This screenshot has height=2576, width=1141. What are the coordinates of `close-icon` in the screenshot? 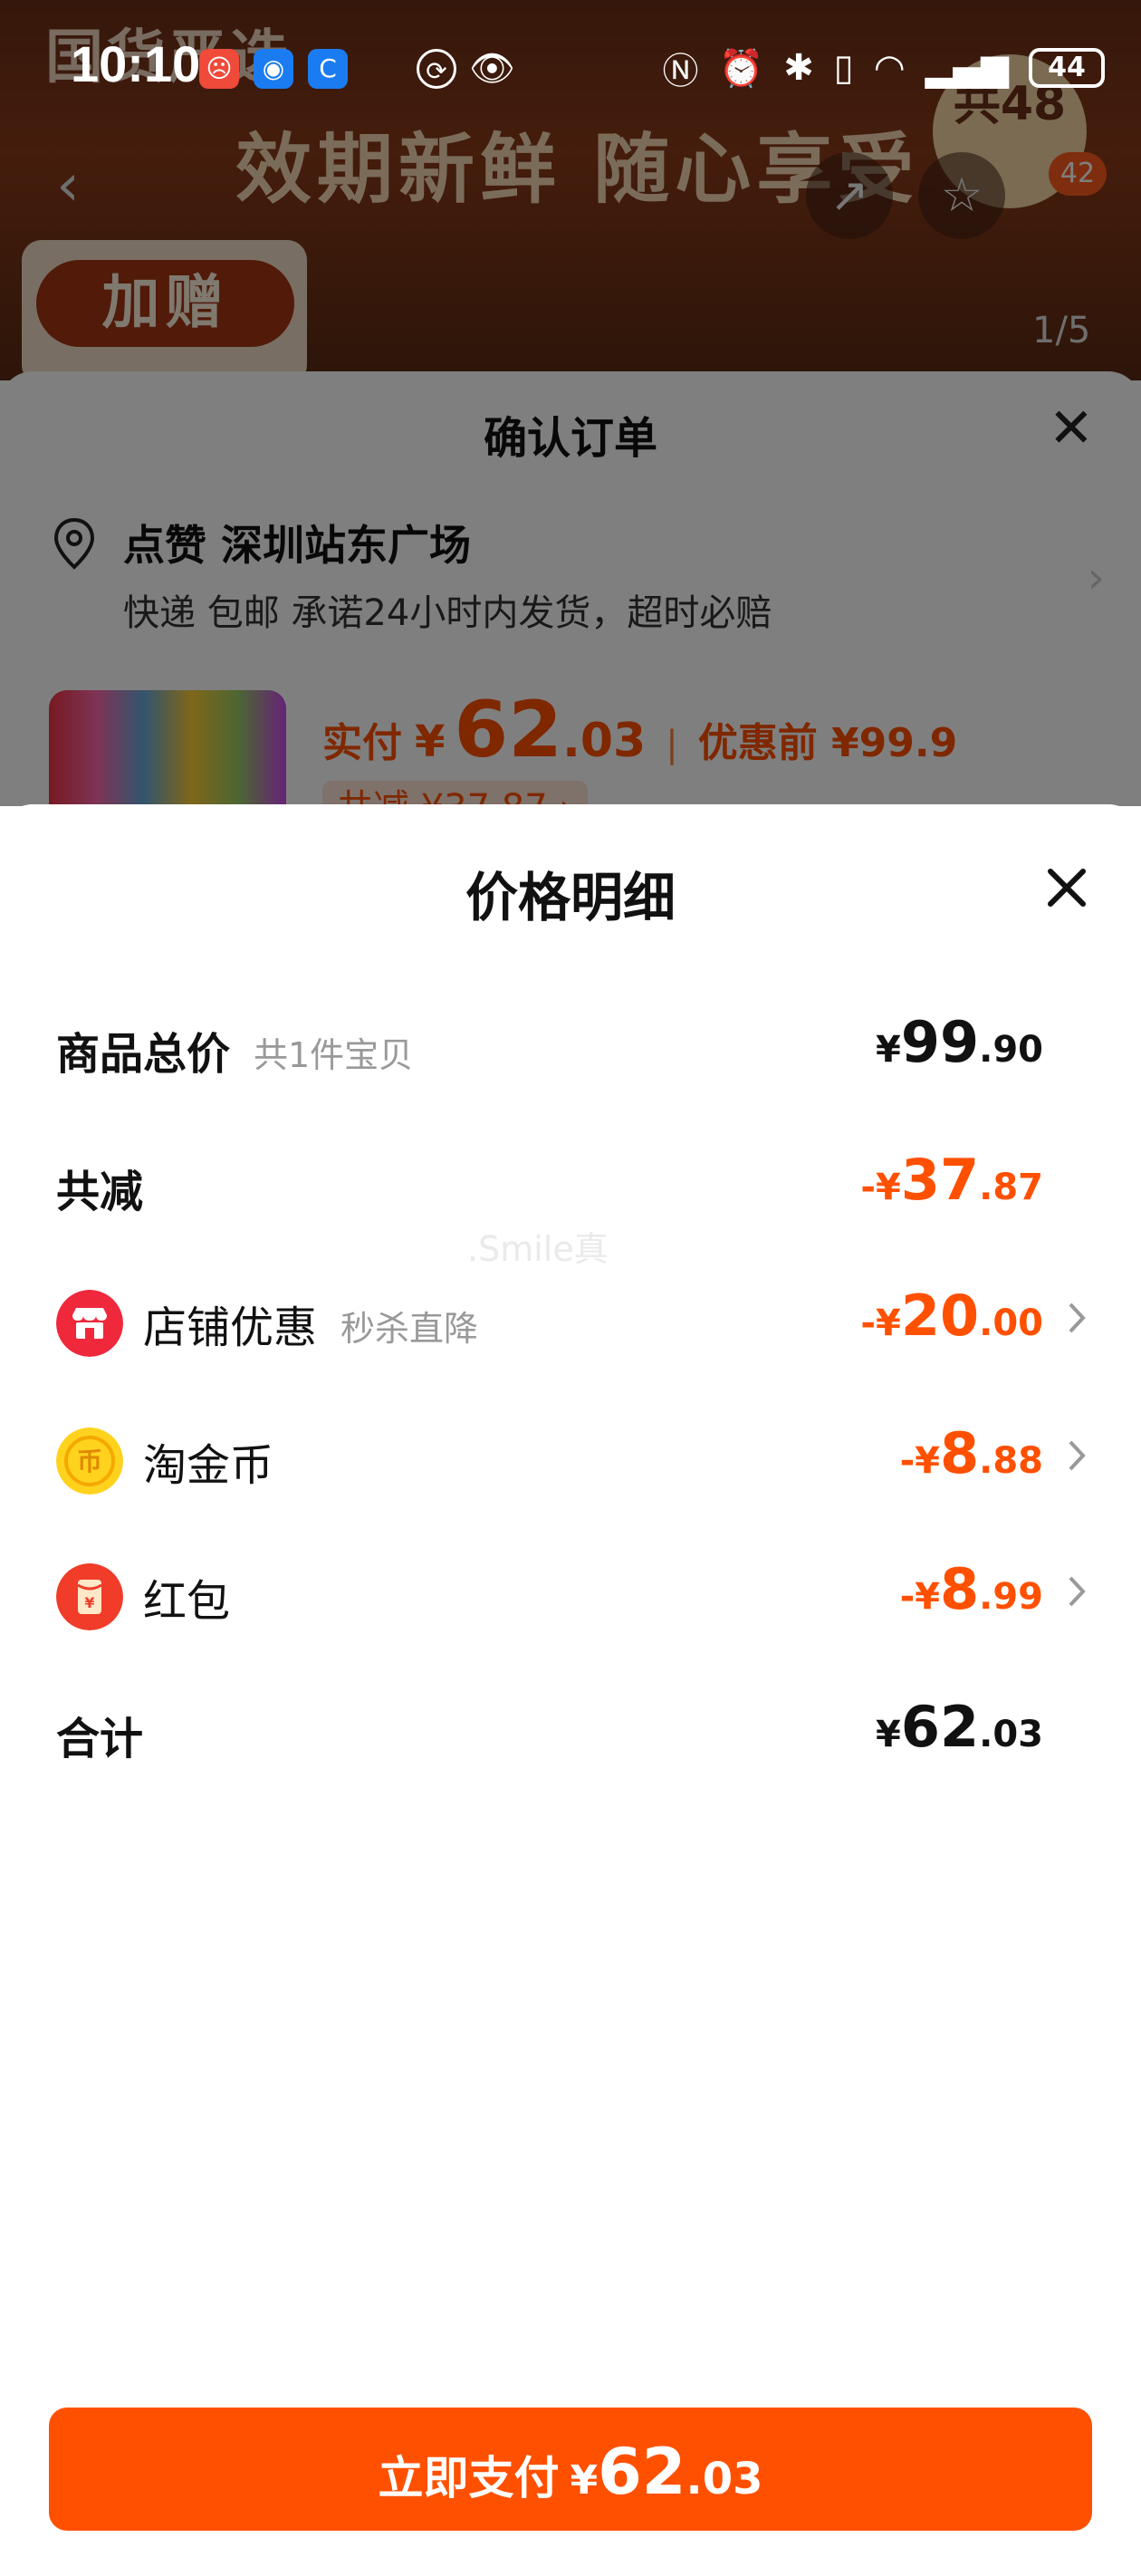 It's located at (1067, 887).